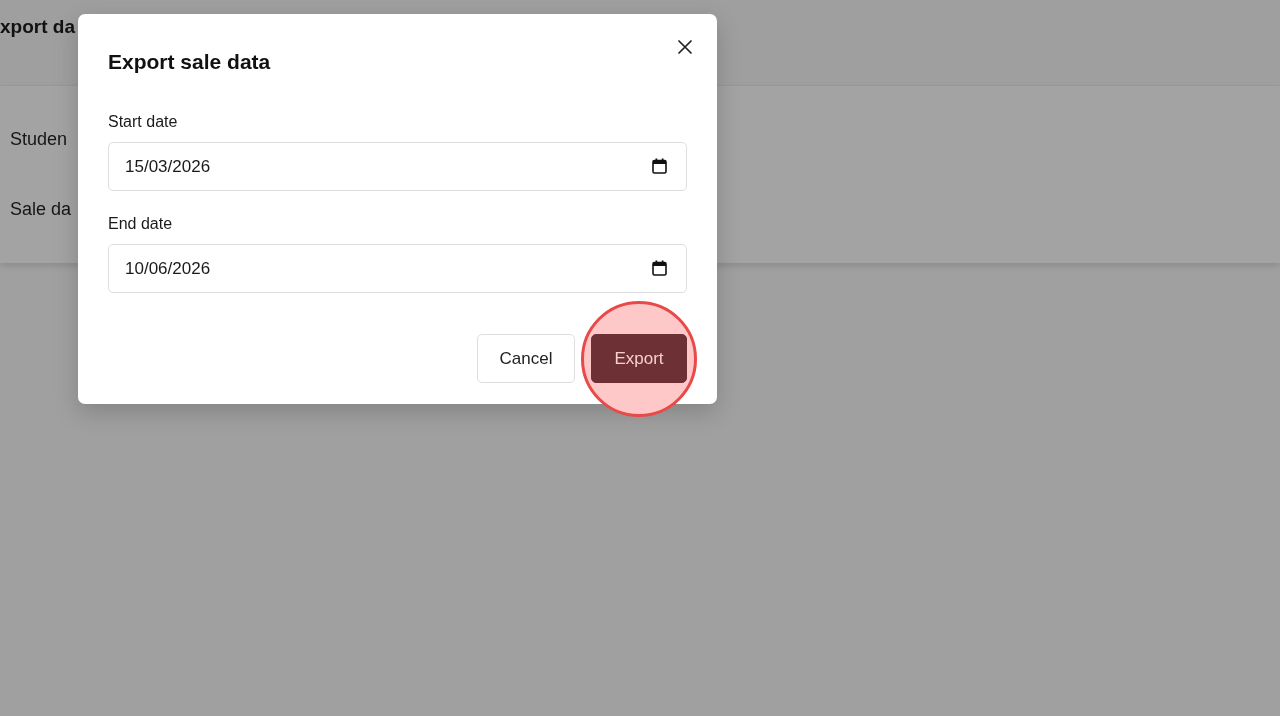 This screenshot has width=1280, height=716. Describe the element at coordinates (639, 358) in the screenshot. I see `export-button: Export` at that location.